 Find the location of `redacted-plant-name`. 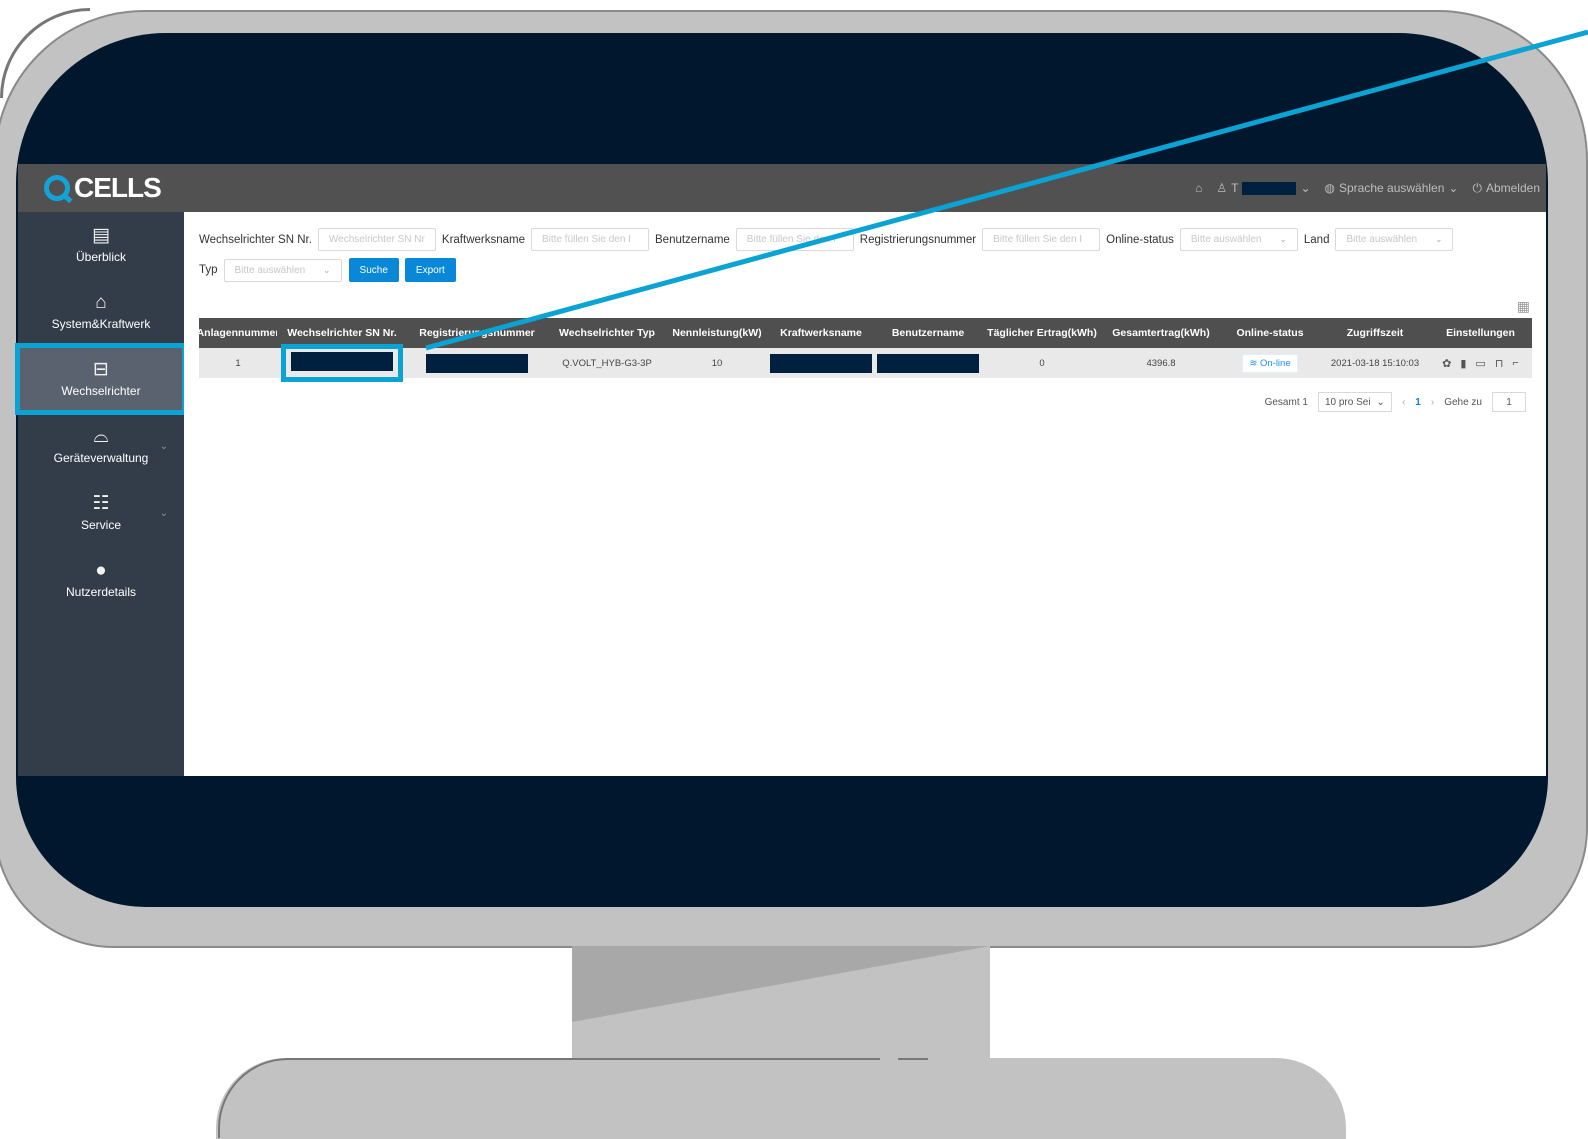

redacted-plant-name is located at coordinates (821, 363).